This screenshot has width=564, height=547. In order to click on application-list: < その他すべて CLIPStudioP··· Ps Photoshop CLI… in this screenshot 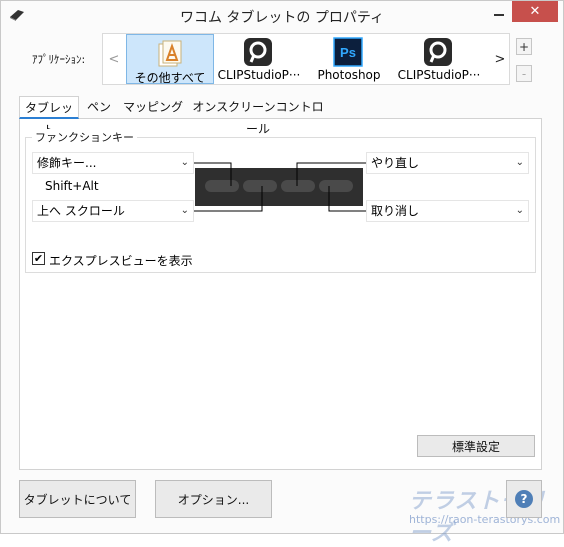, I will do `click(306, 59)`.